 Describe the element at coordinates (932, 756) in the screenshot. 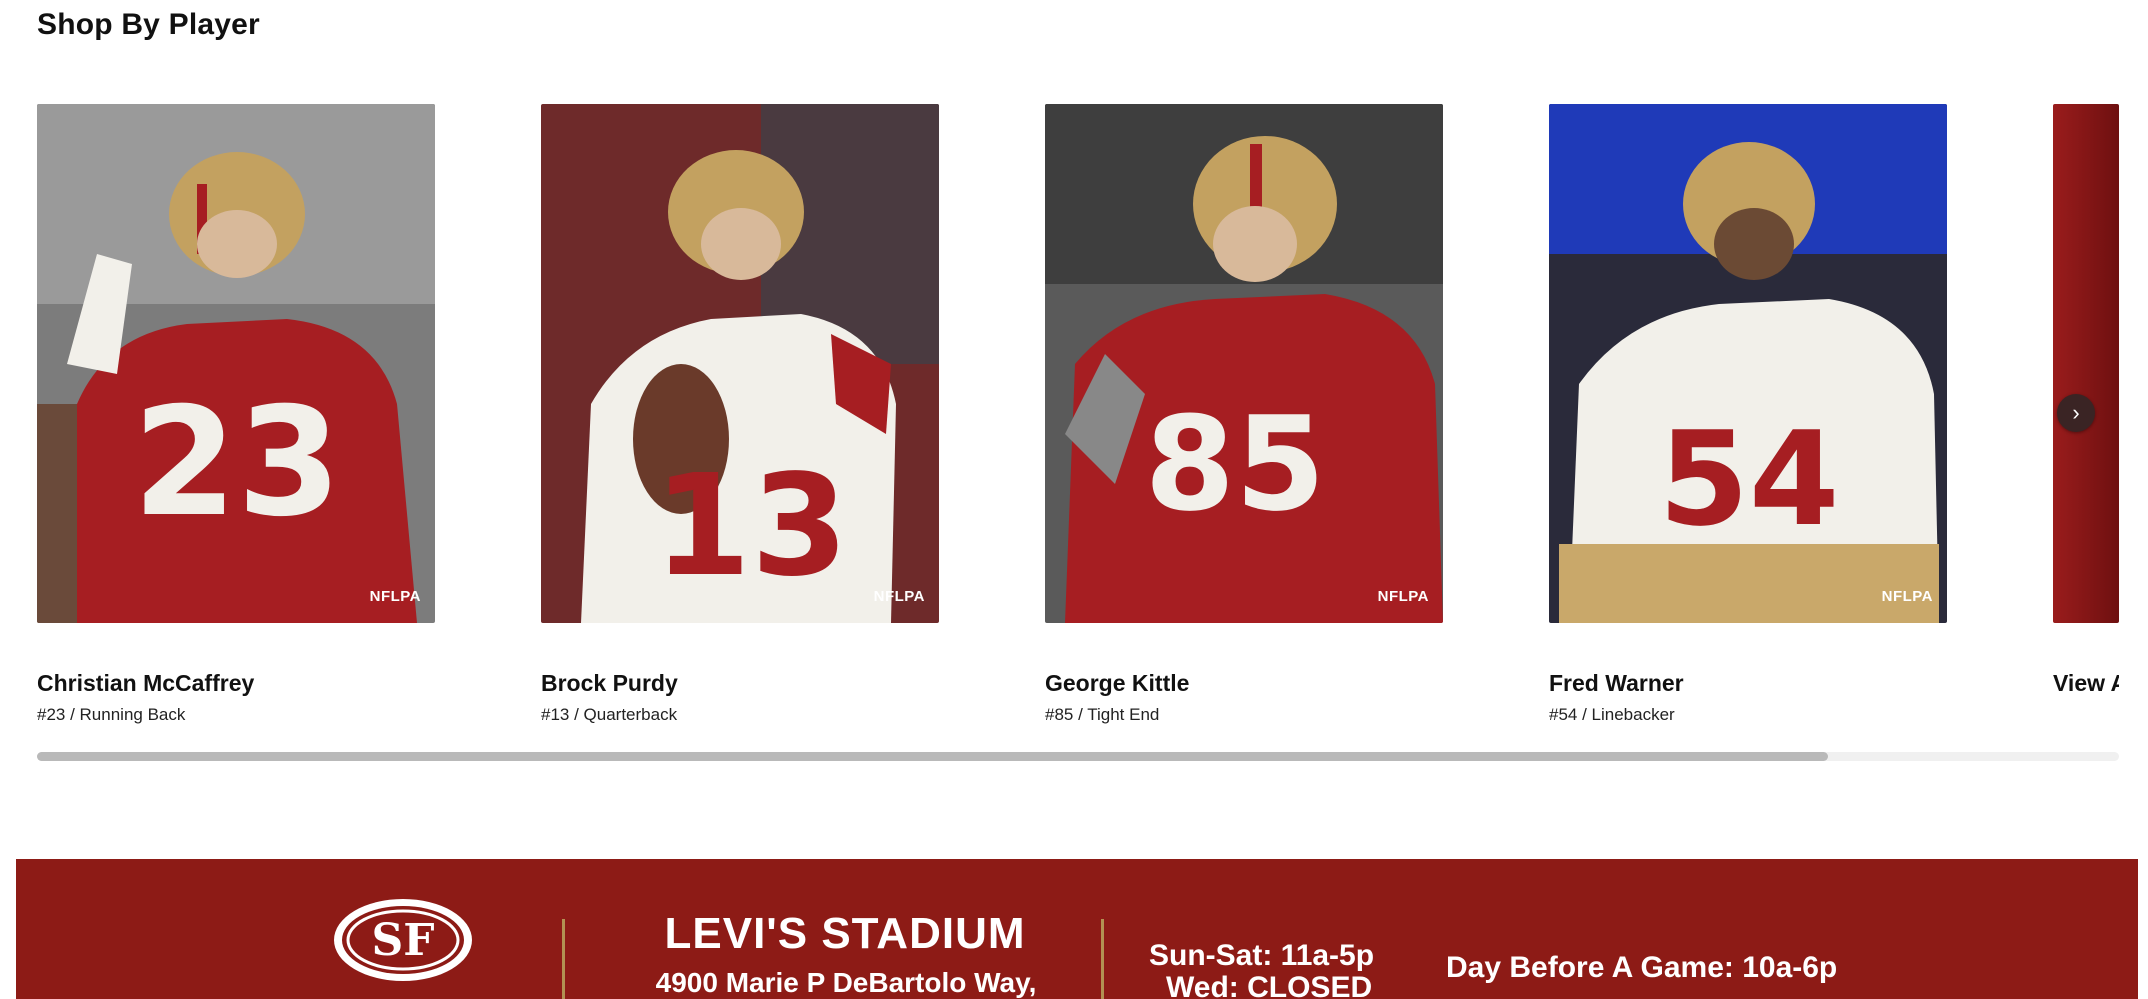

I see `scrollbar-thumb` at that location.